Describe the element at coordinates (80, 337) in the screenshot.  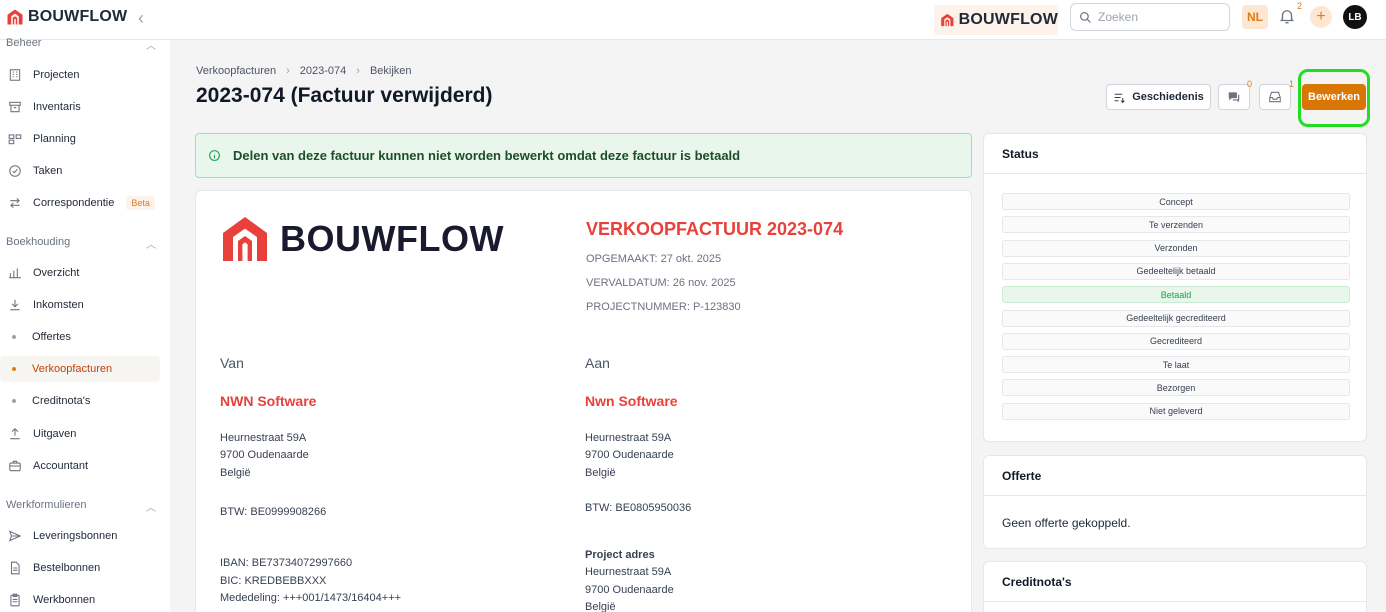
I see `sidebar-item-offertes: Offertes` at that location.